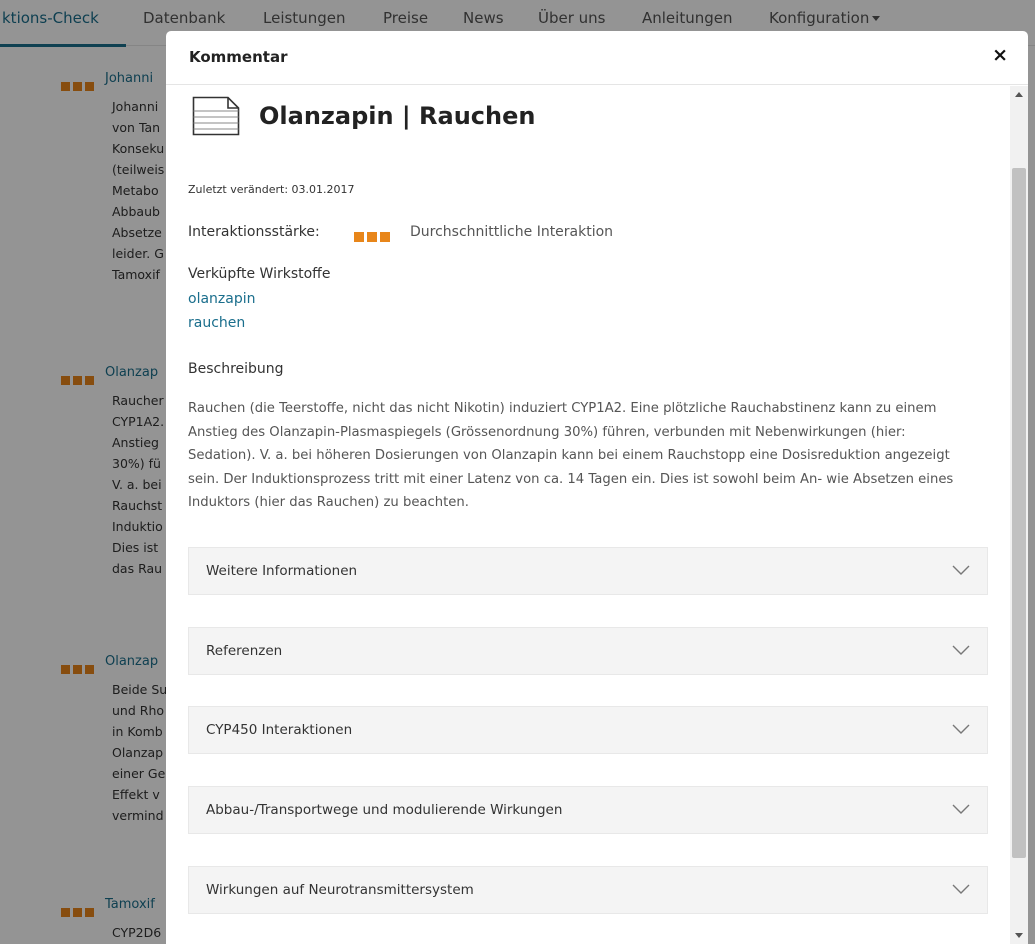  I want to click on linked-substance-rauchen: rauchen, so click(216, 323).